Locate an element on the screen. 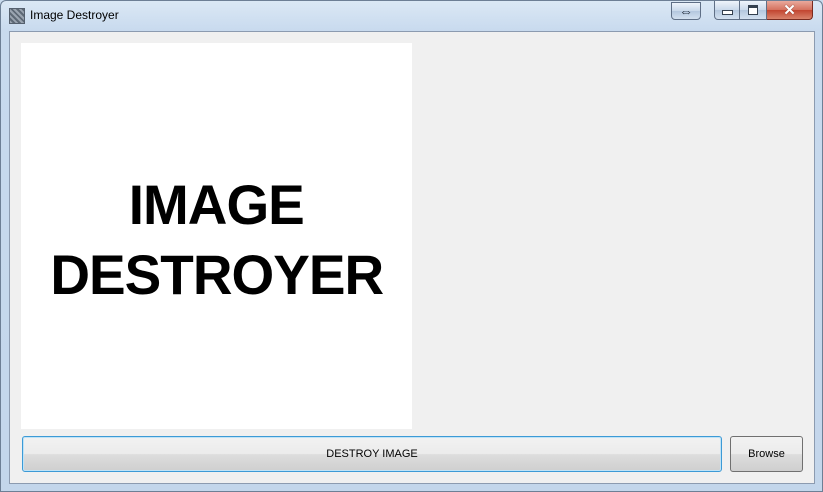 The image size is (823, 492). maximize-icon is located at coordinates (753, 10).